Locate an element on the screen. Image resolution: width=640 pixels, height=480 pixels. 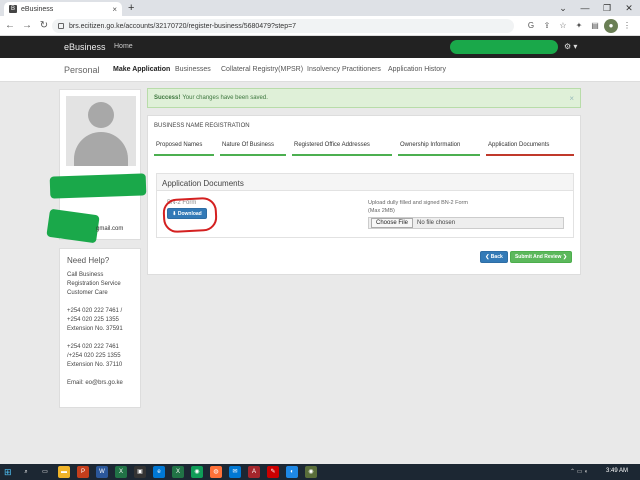
settings-gear-icon: ⚙ ▾ is located at coordinates (570, 46).